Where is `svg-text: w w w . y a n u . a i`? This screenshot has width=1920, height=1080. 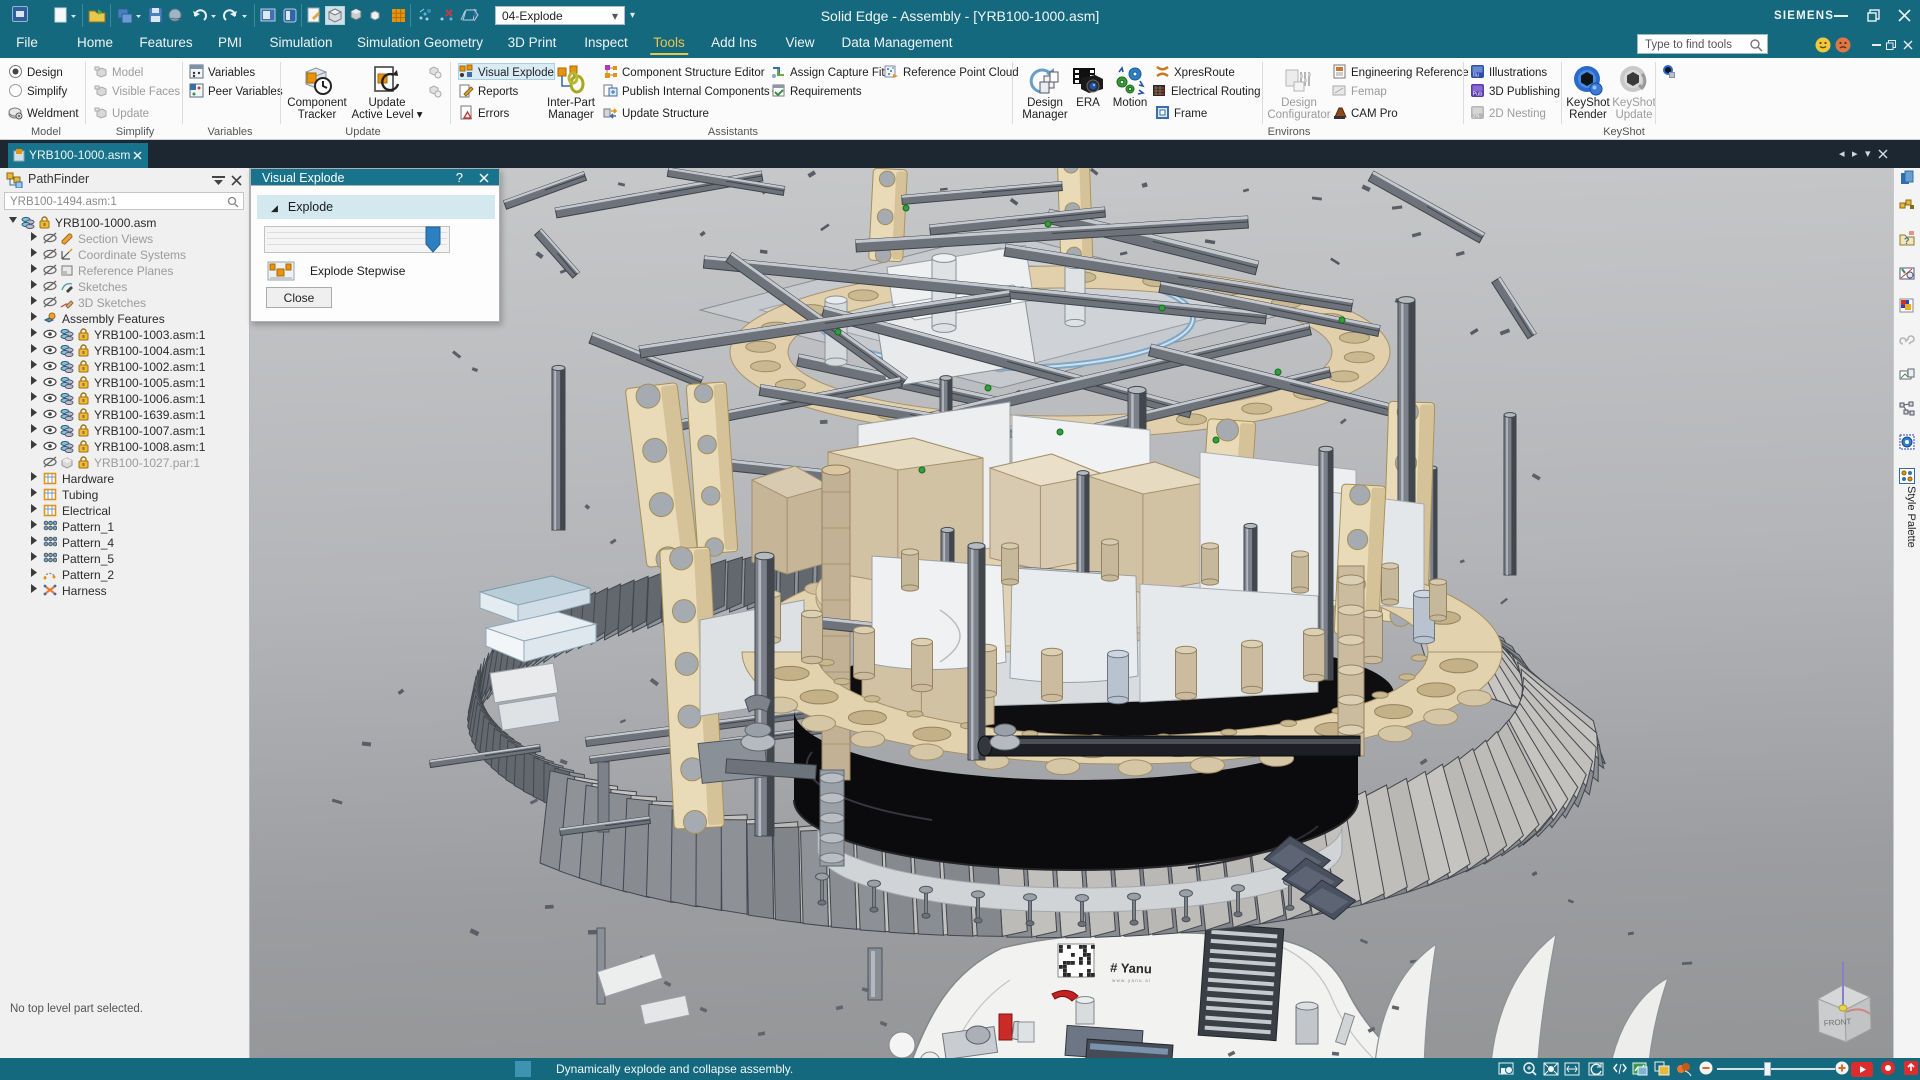
svg-text: w w w . y a n u . a i is located at coordinates (1131, 980).